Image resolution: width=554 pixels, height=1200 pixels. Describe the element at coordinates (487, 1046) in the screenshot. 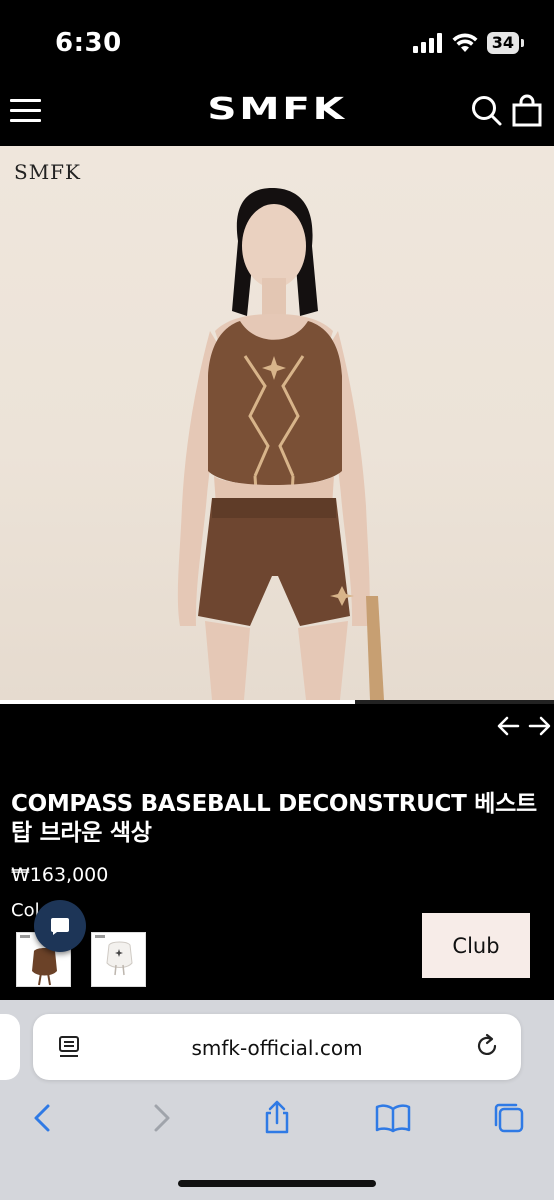

I see `reload-icon` at that location.